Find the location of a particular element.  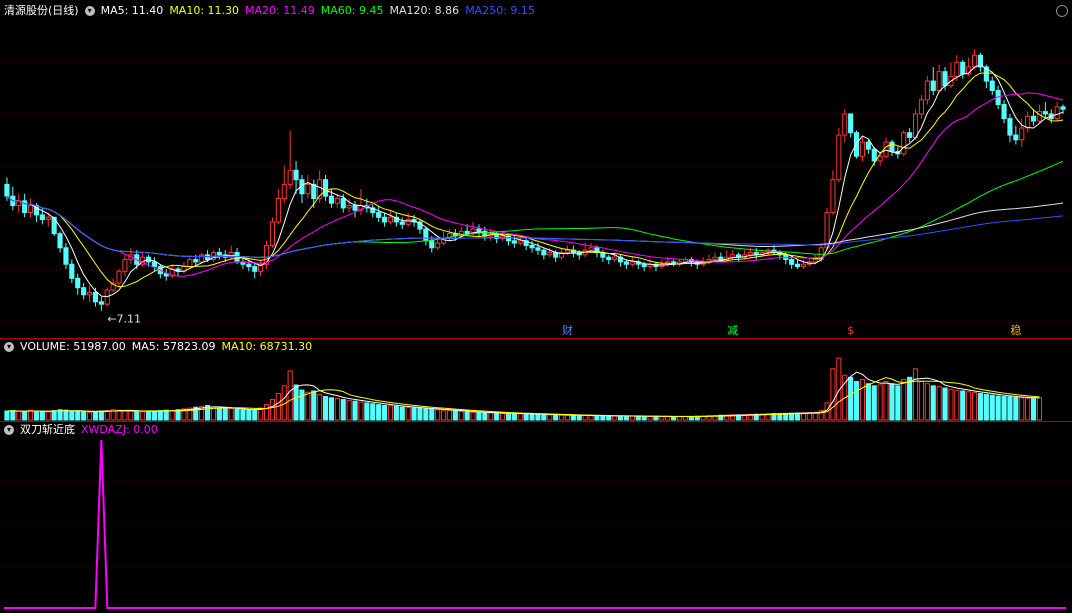

low-price-label: ←7.11 is located at coordinates (124, 319).